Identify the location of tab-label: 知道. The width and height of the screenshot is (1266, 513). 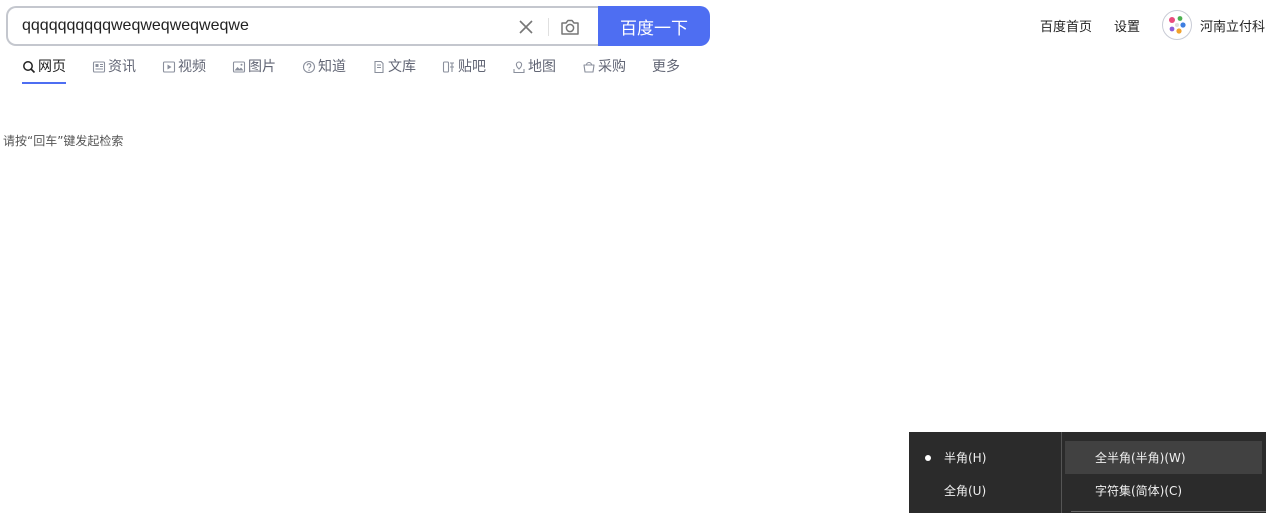
(332, 67).